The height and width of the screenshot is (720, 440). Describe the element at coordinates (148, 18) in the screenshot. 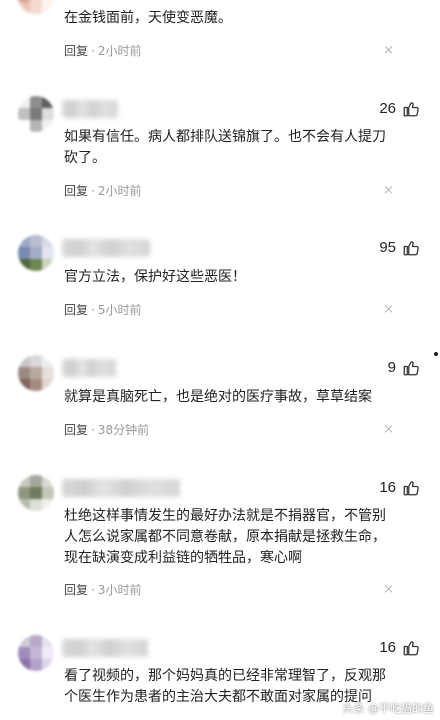

I see `comment-text: 在金钱面前，天使变恶魔。` at that location.